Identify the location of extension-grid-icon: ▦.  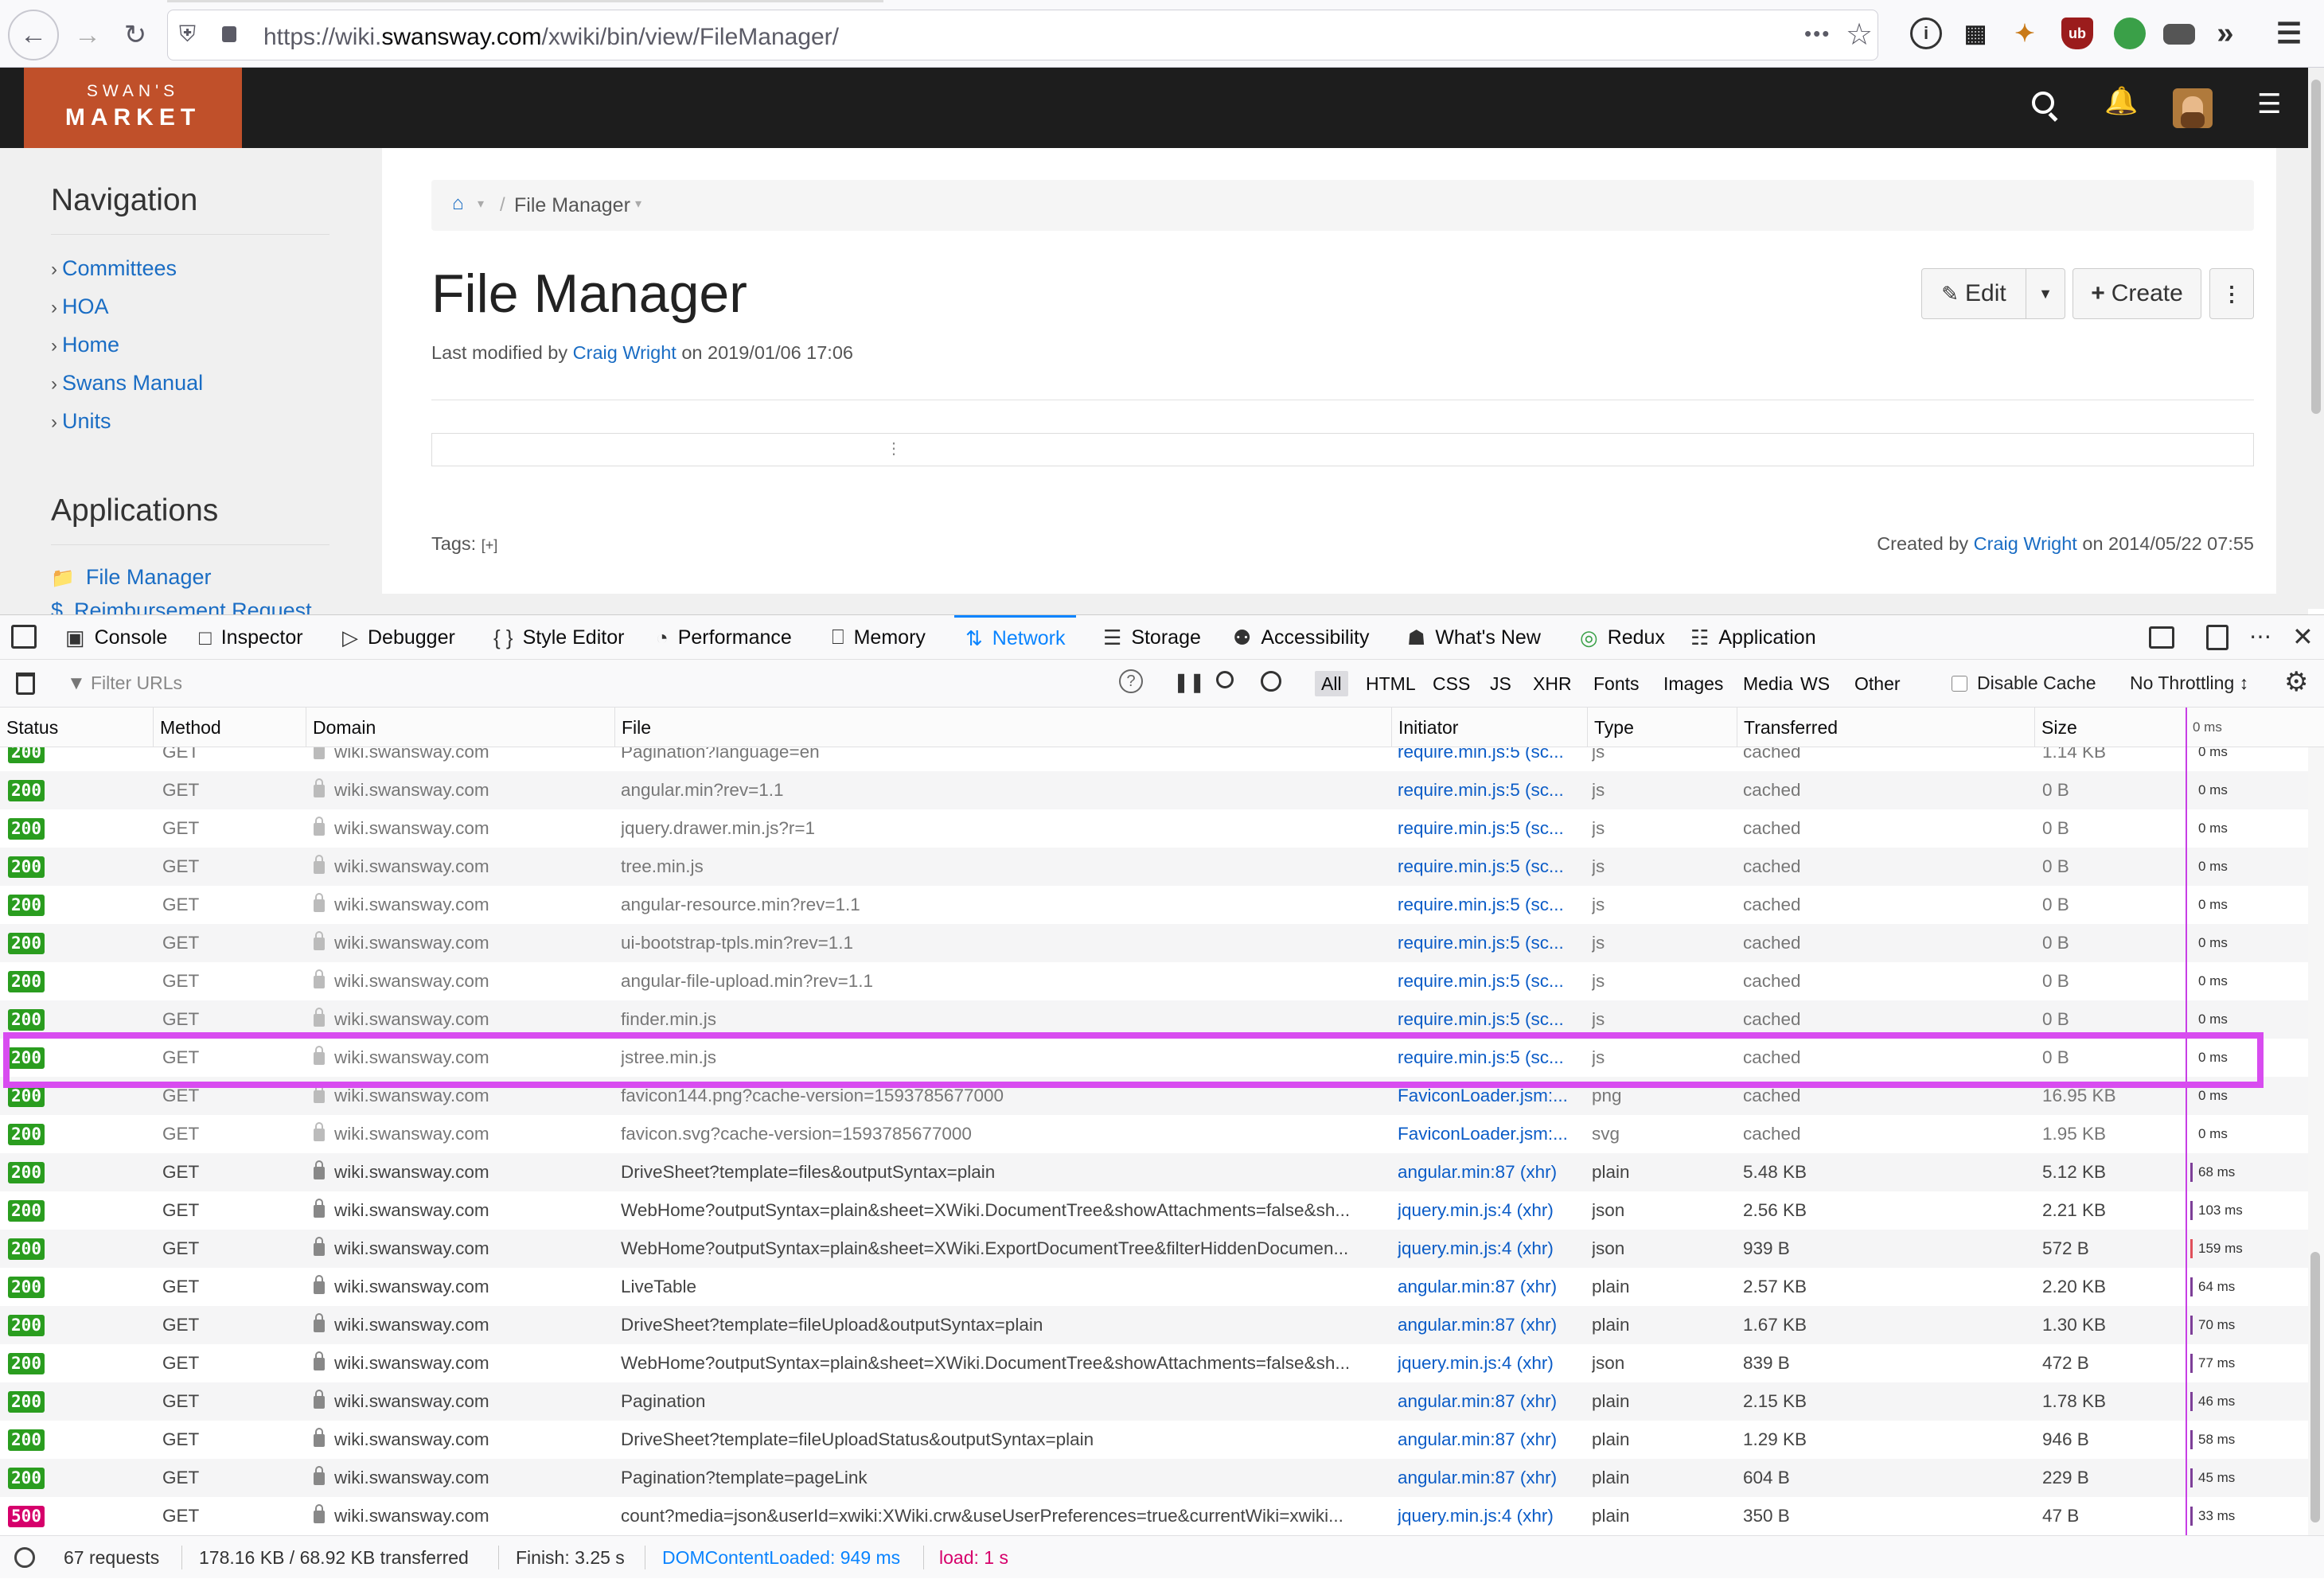
(1975, 33).